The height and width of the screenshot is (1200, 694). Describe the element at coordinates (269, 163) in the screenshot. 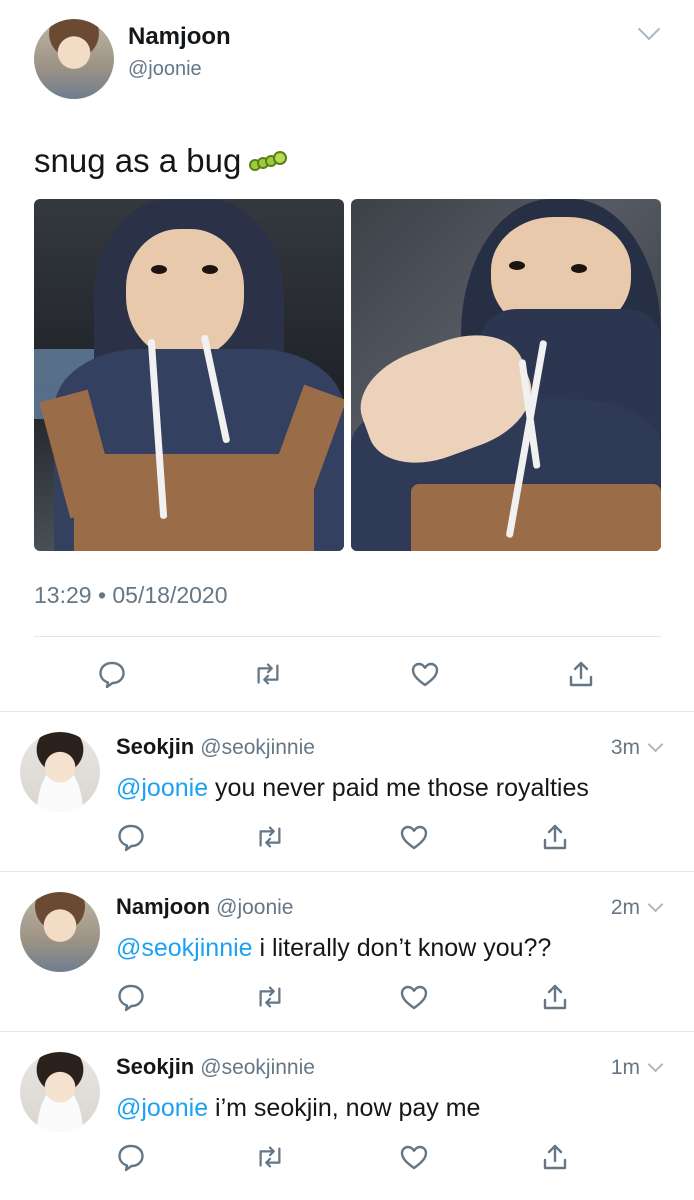

I see `caterpillar-icon` at that location.